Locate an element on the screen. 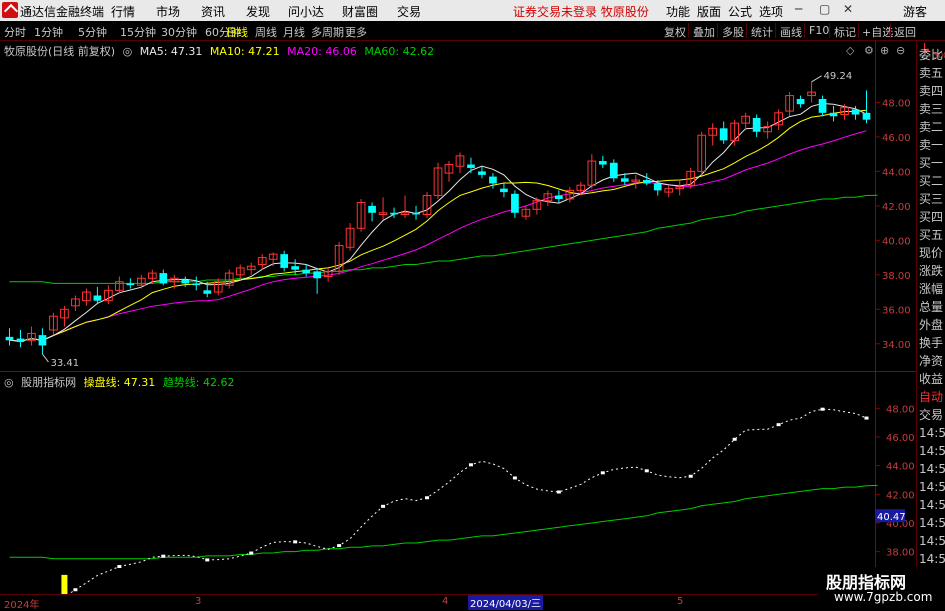  sidebar-item: 涨跌 is located at coordinates (931, 271).